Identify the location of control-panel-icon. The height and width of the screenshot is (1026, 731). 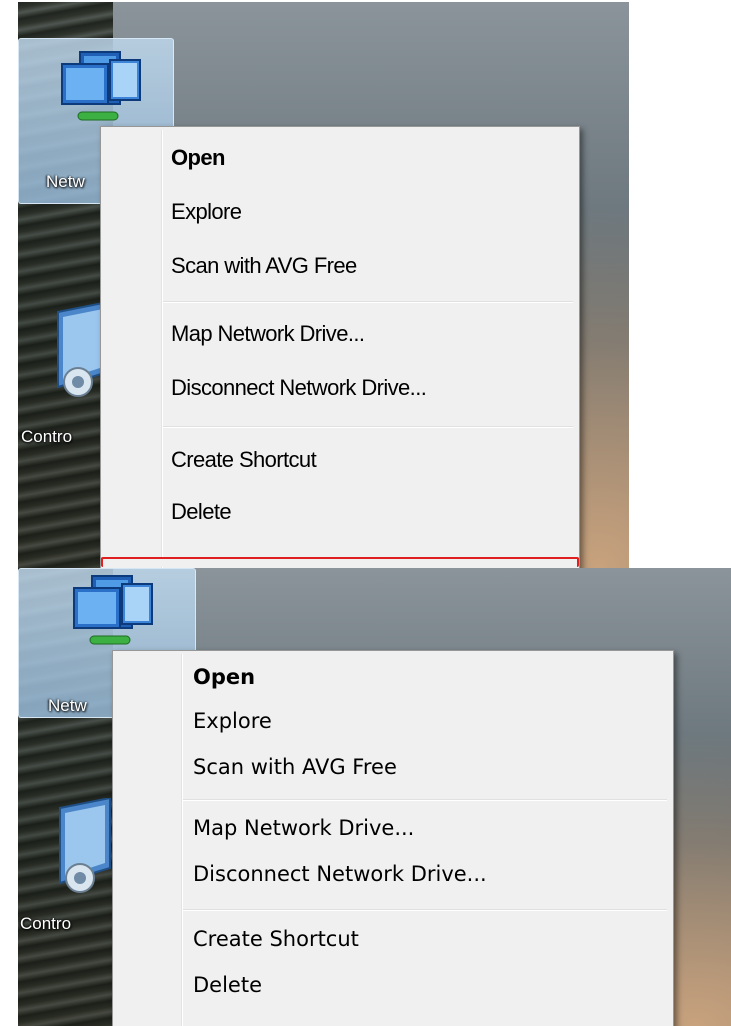
(85, 848).